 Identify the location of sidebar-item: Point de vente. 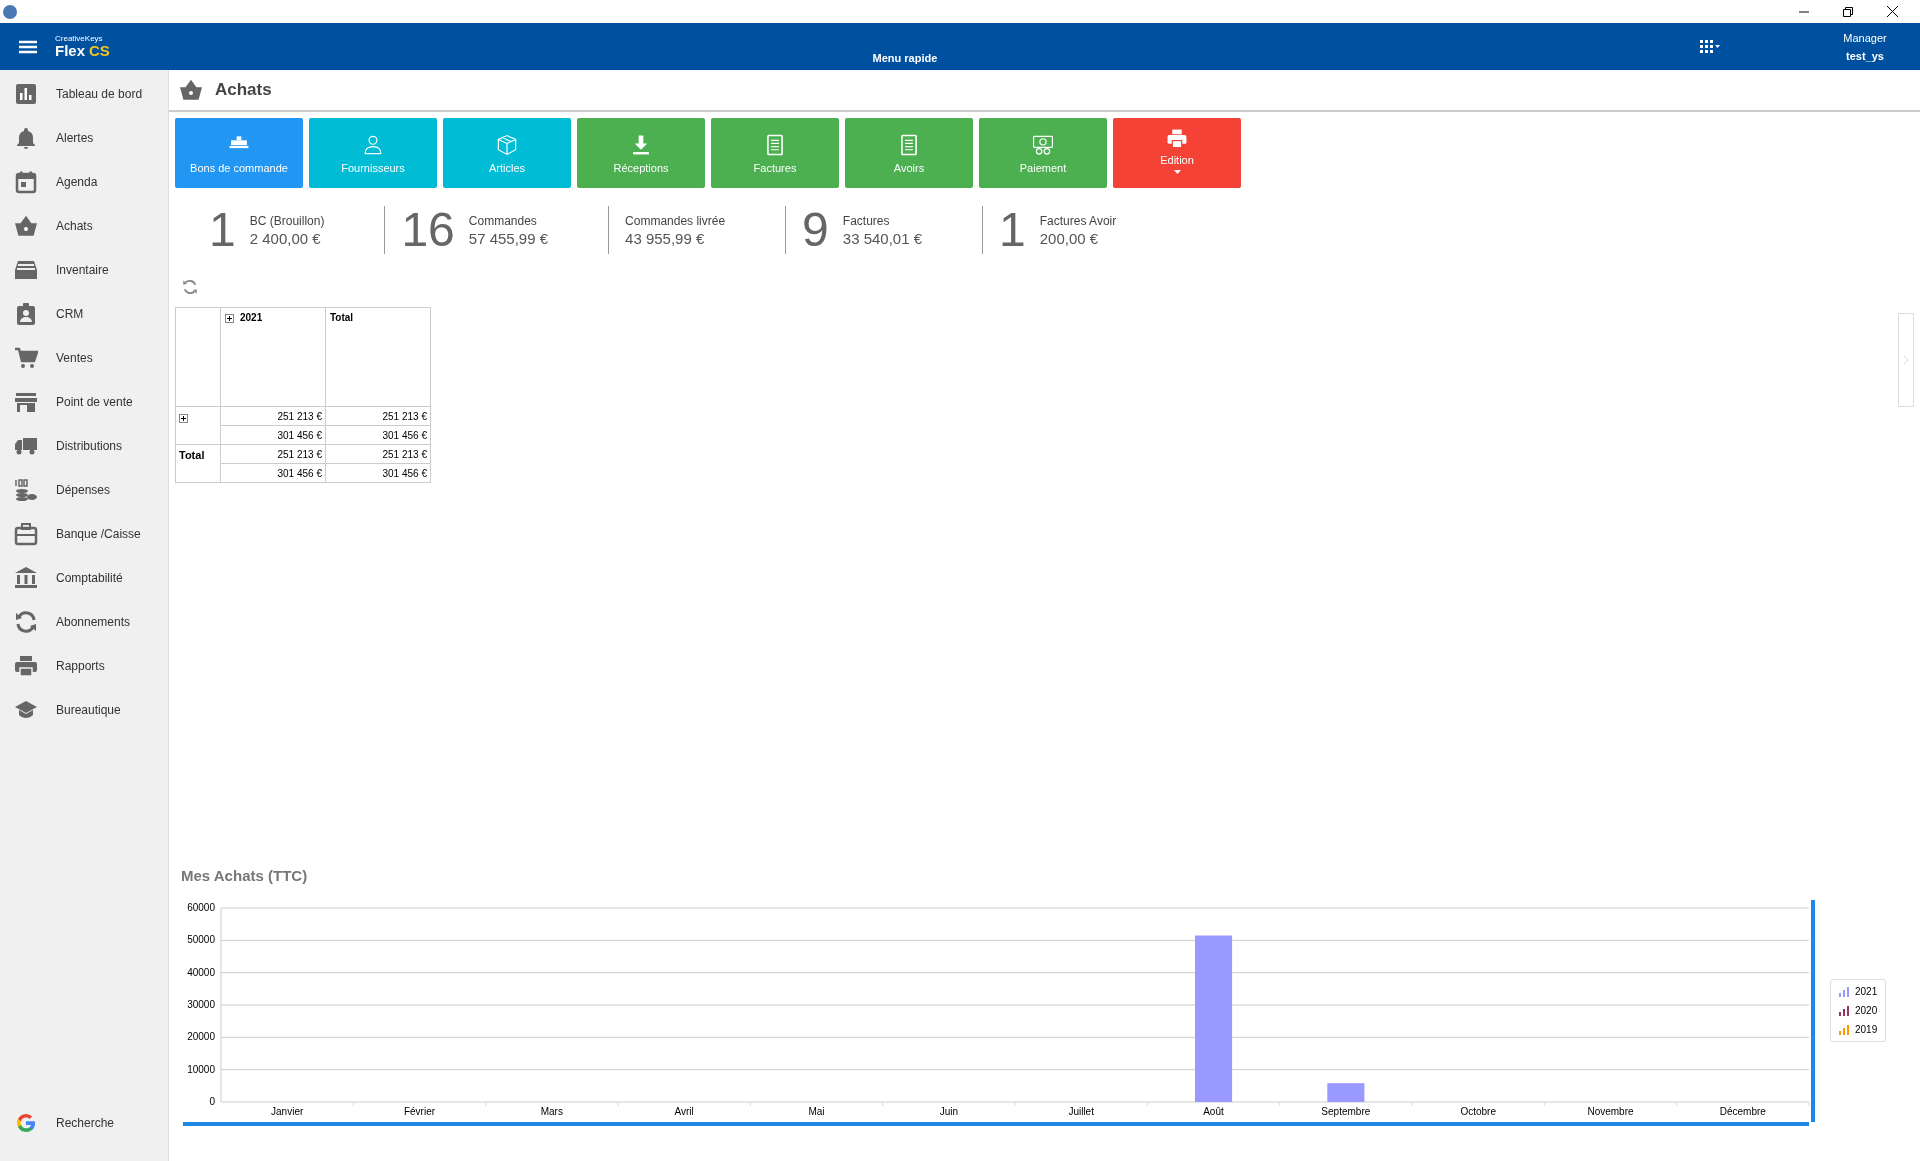
(84, 402).